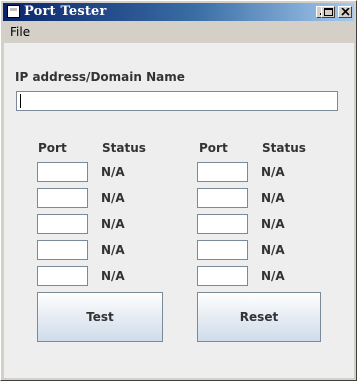  I want to click on test-button: Test, so click(100, 317).